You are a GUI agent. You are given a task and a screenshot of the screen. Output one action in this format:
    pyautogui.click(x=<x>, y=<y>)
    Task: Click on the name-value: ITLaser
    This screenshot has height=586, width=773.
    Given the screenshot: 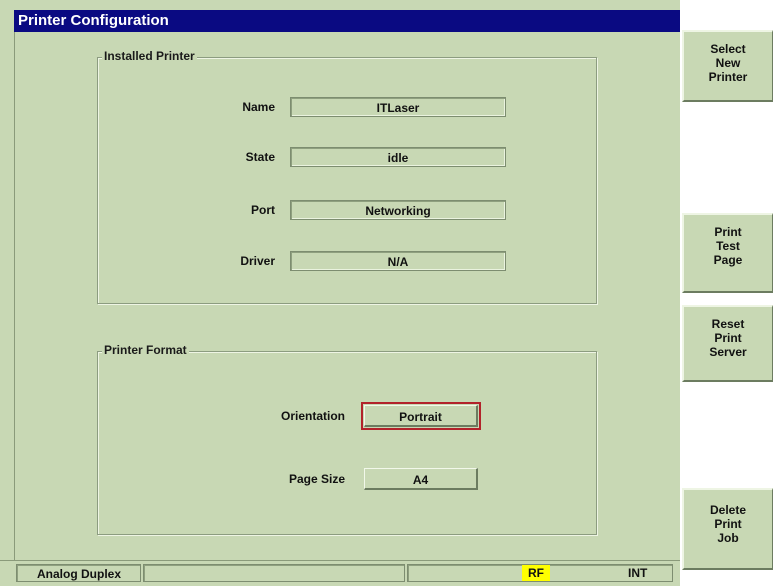 What is the action you would take?
    pyautogui.click(x=398, y=107)
    